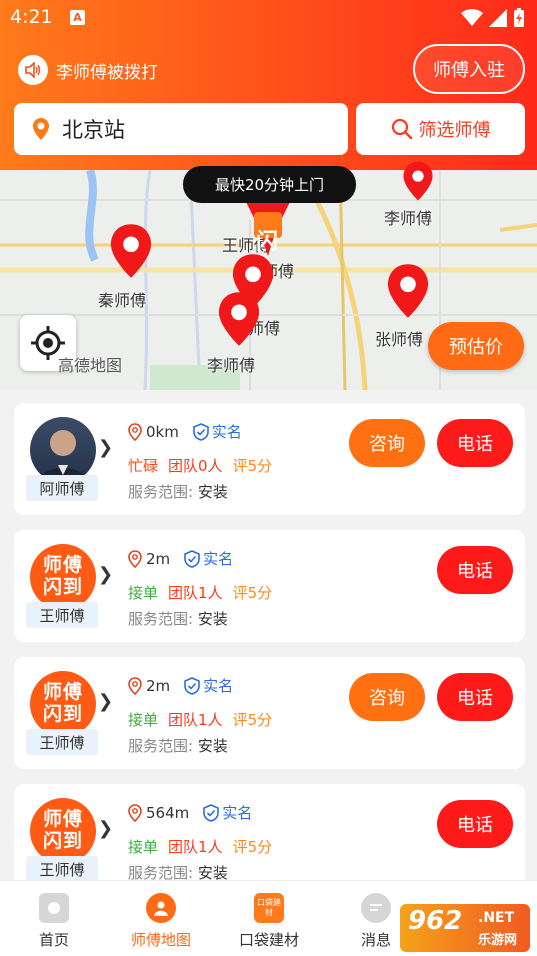 The height and width of the screenshot is (956, 537). Describe the element at coordinates (33, 70) in the screenshot. I see `speaker-icon` at that location.